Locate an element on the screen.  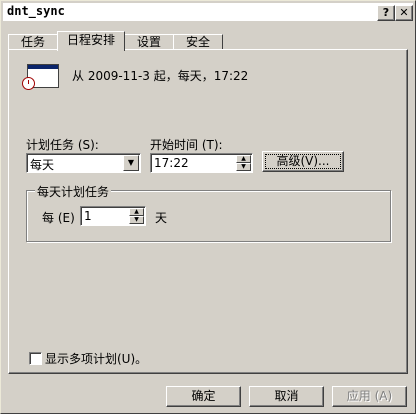
clock-icon is located at coordinates (28, 83).